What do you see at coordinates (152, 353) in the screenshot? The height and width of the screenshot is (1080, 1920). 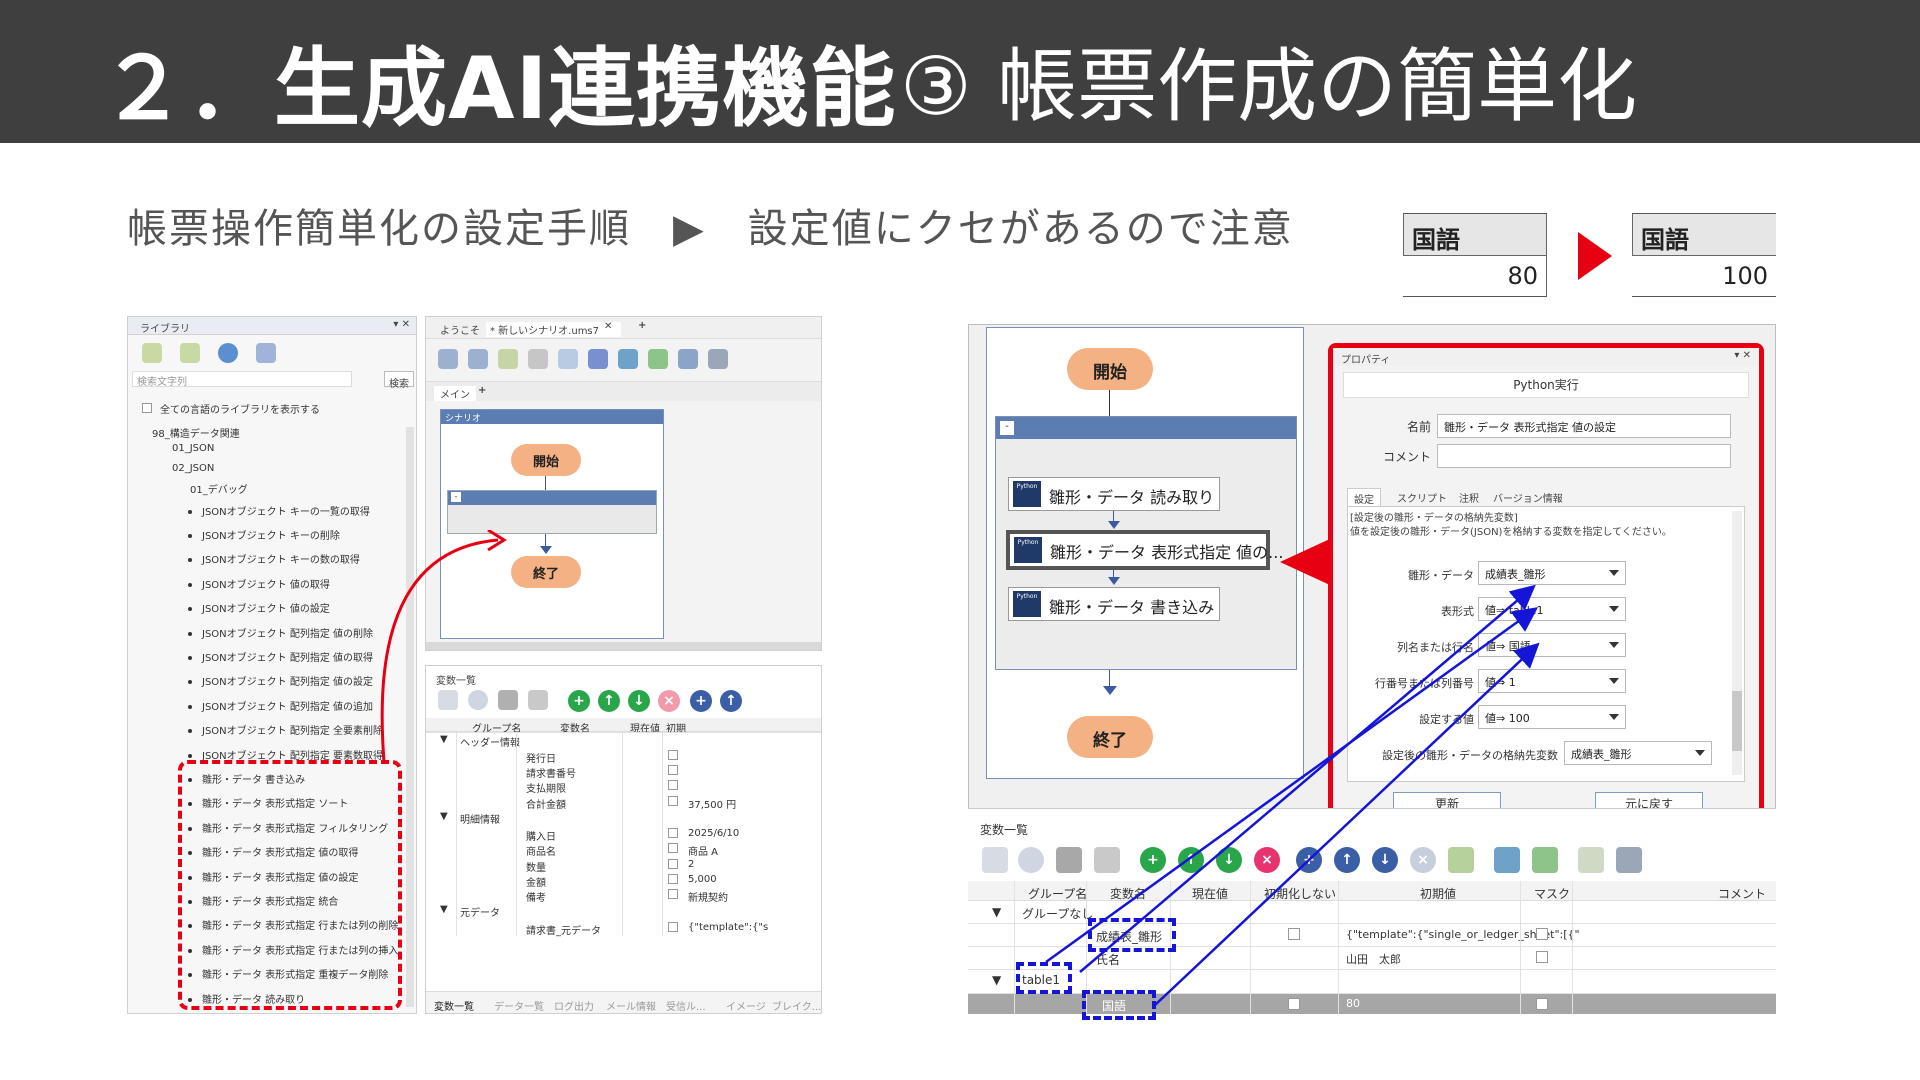 I see `library-add-icon` at bounding box center [152, 353].